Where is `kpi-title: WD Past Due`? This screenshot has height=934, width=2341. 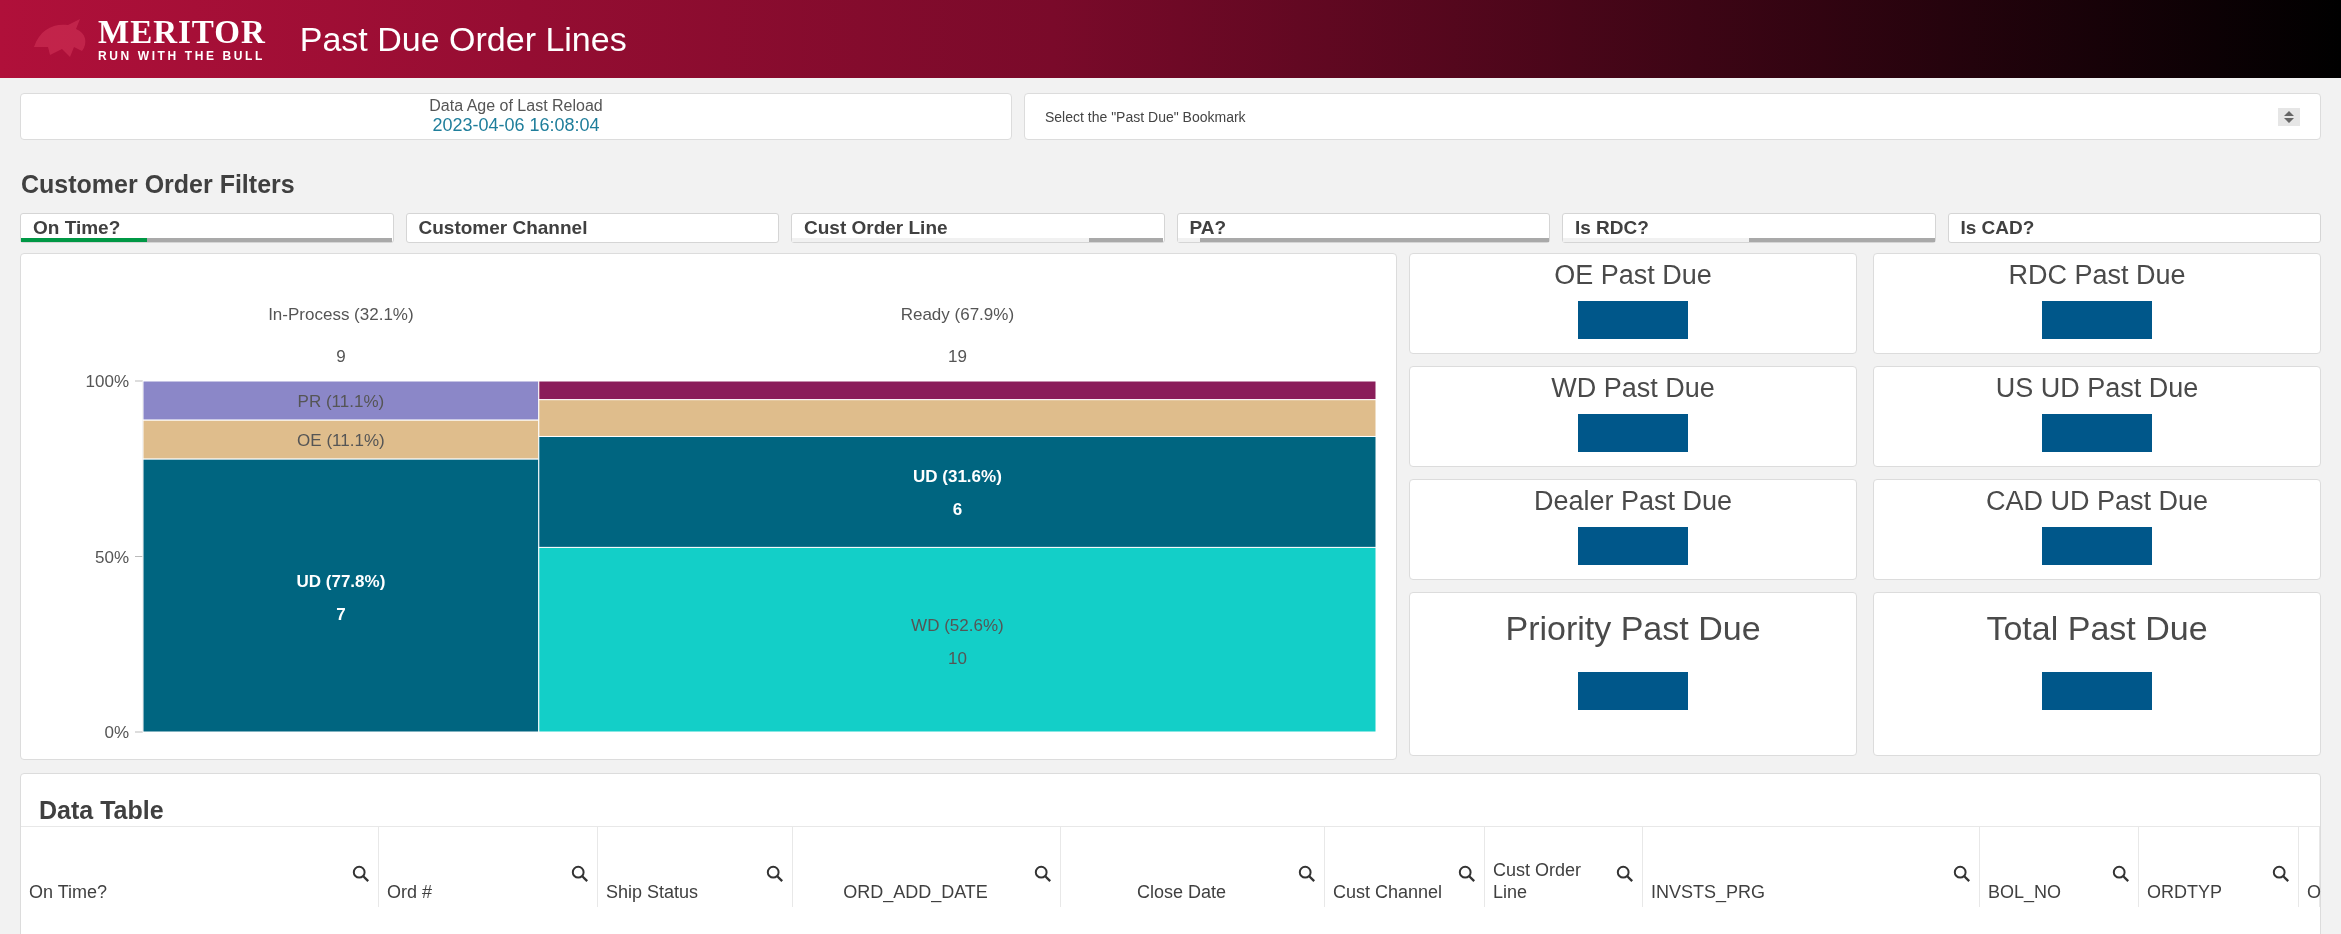 kpi-title: WD Past Due is located at coordinates (1633, 388).